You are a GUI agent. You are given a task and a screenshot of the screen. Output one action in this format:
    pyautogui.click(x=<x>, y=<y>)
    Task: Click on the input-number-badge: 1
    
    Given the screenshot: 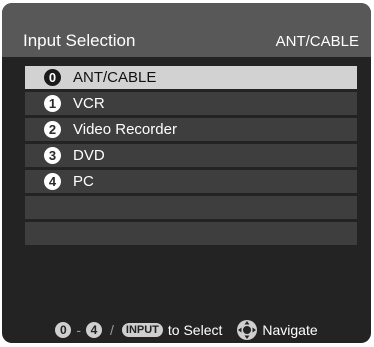 What is the action you would take?
    pyautogui.click(x=52, y=103)
    